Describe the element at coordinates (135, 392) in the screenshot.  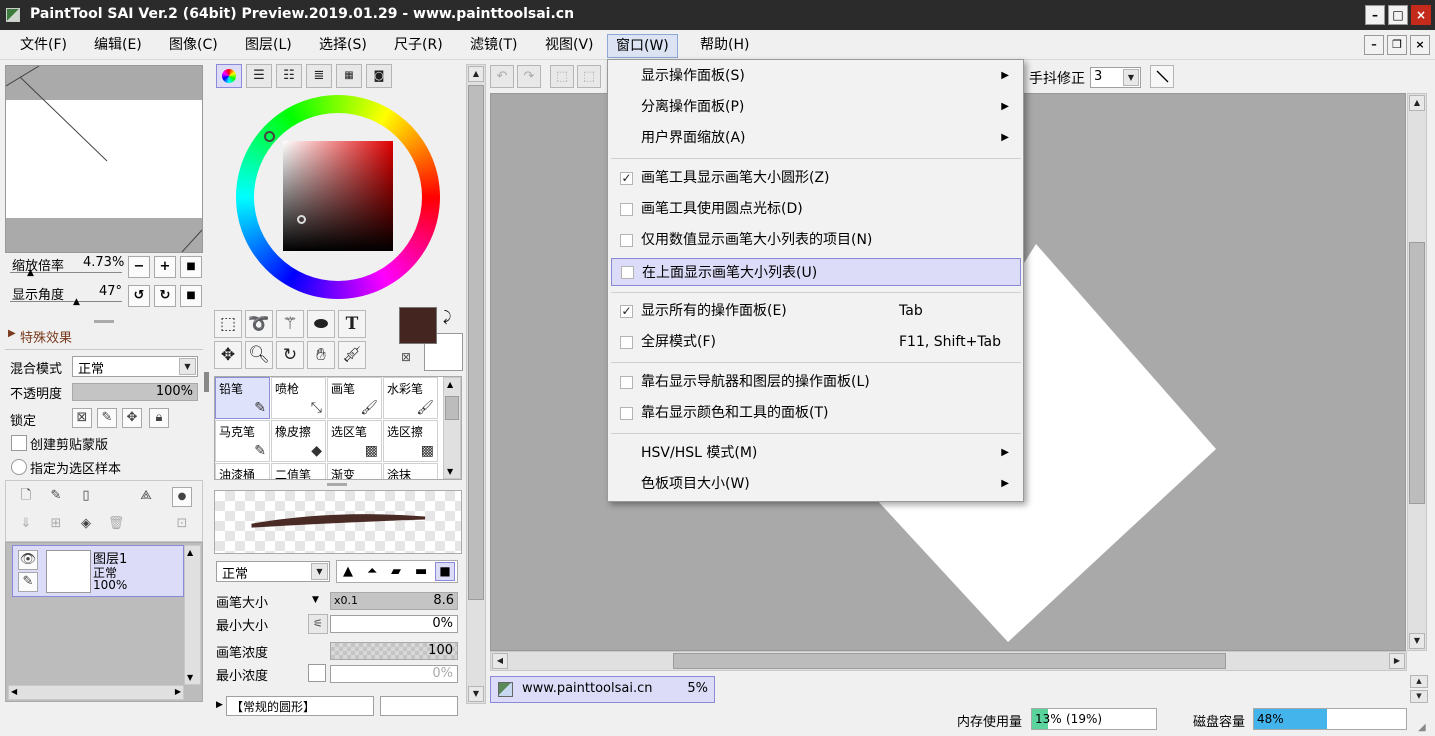
I see `opacity-slider: 100%` at that location.